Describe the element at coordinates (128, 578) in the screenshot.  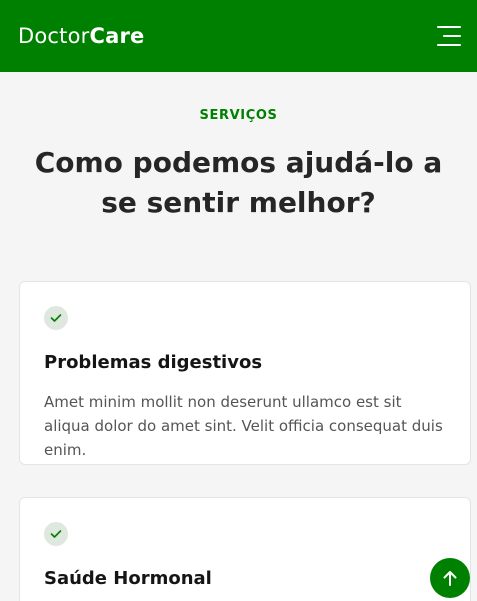
I see `service-card-title: Saúde Hormonal` at that location.